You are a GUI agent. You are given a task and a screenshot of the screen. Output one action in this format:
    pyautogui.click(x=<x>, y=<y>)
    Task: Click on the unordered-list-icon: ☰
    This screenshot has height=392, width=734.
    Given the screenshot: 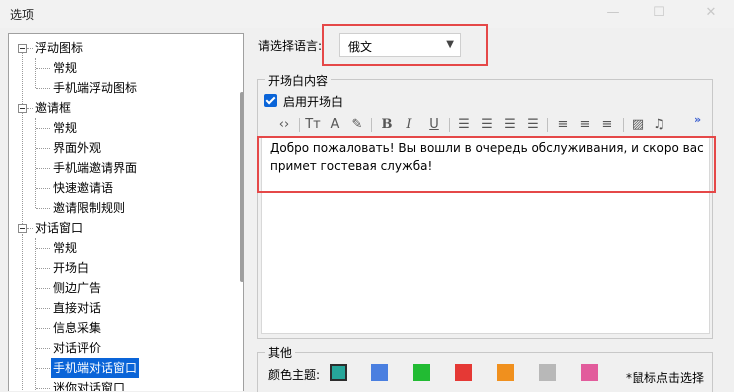 What is the action you would take?
    pyautogui.click(x=487, y=125)
    